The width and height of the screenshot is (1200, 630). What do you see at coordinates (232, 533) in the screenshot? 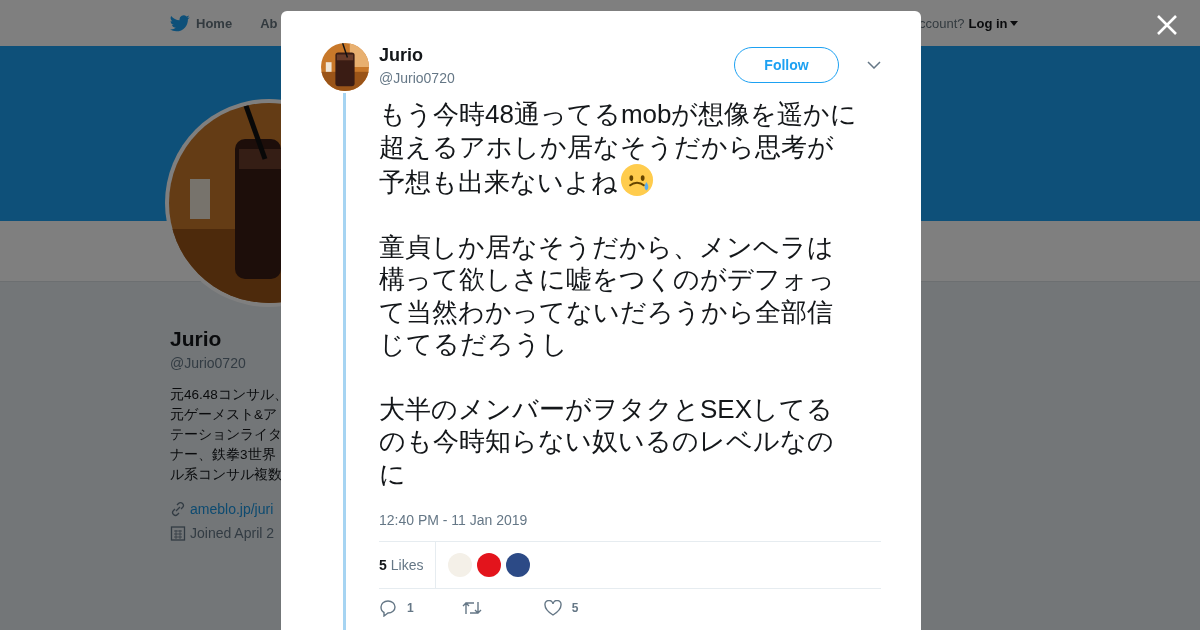
I see `joined-date: Joined April 2` at bounding box center [232, 533].